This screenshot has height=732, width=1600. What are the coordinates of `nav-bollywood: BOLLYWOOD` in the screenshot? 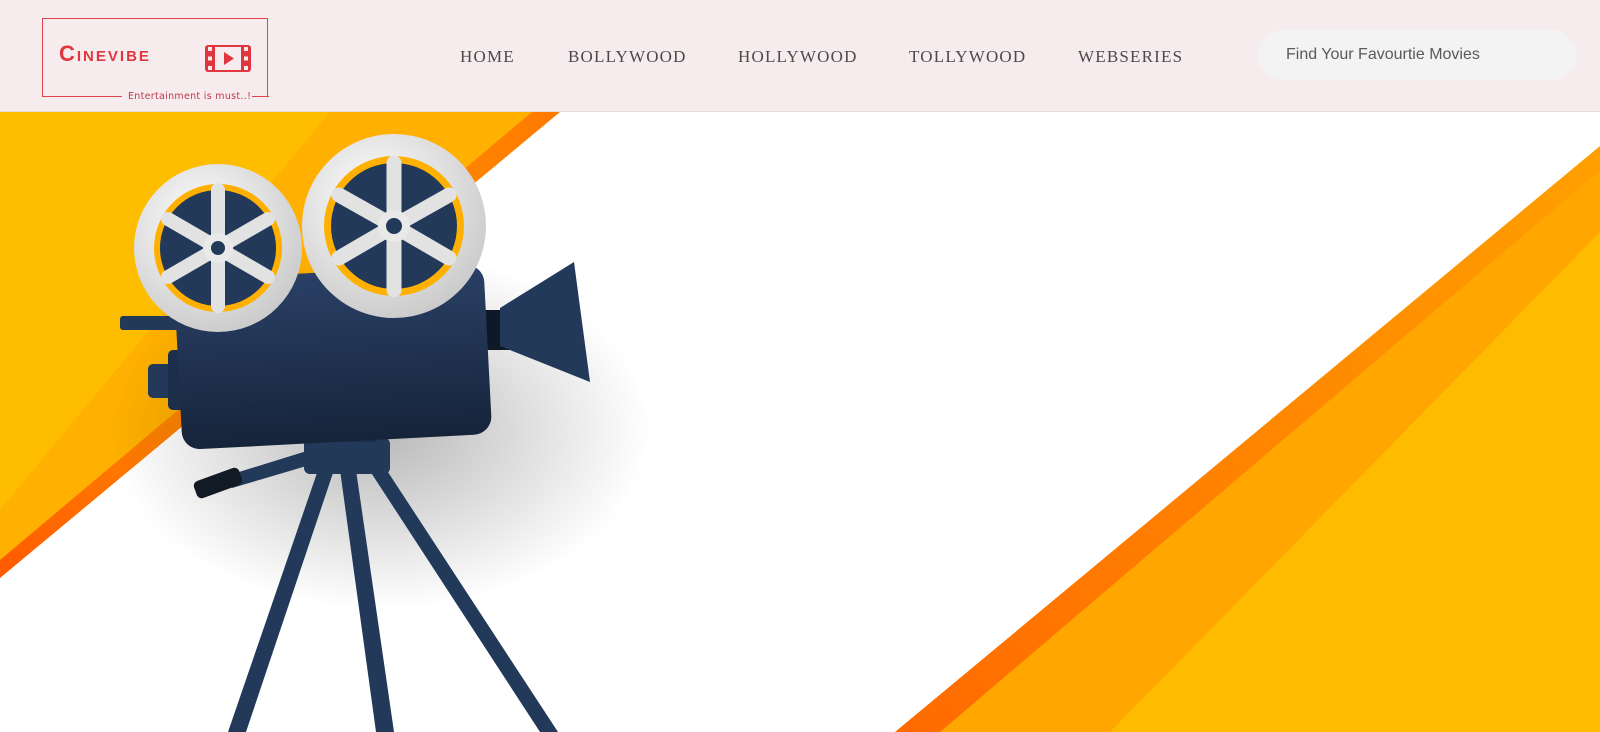 It's located at (627, 57).